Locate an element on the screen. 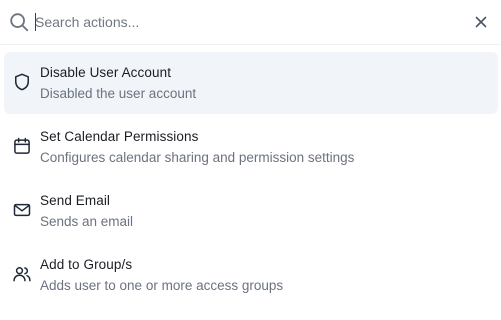 The height and width of the screenshot is (320, 501). search-bar is located at coordinates (250, 22).